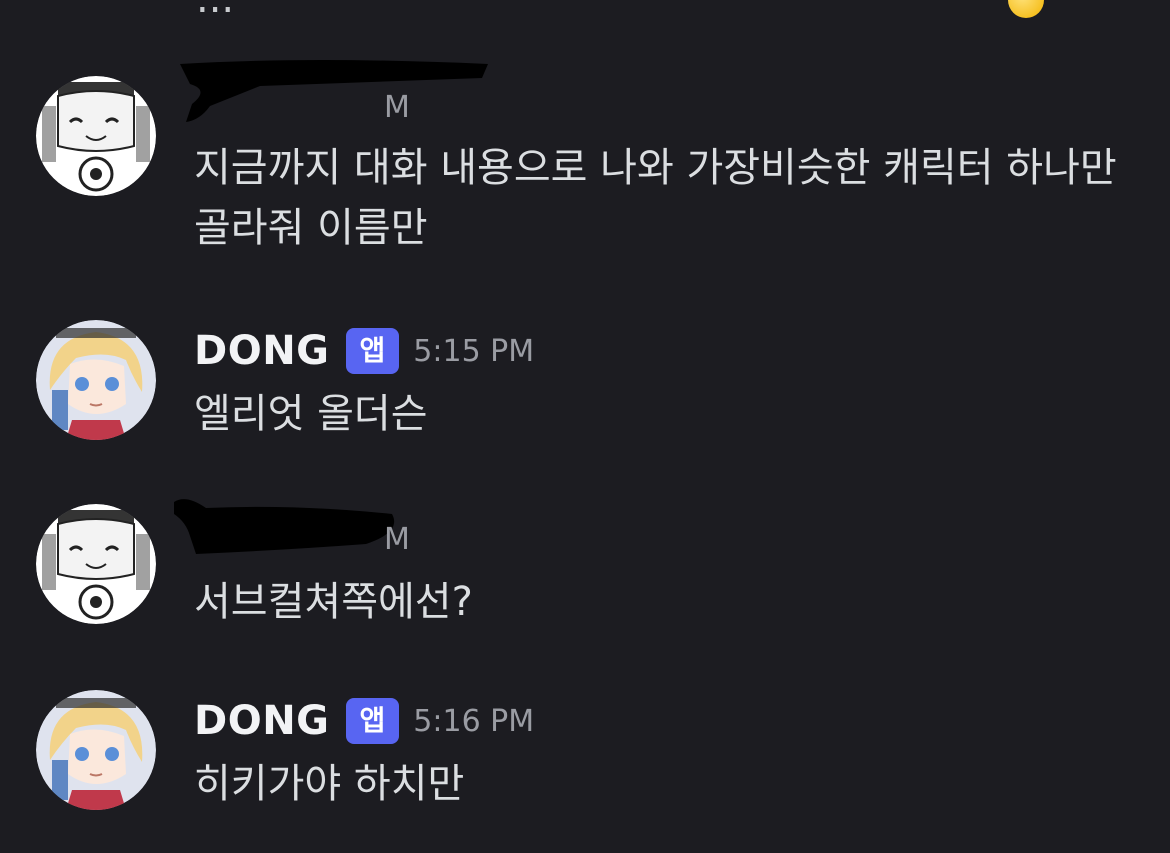 This screenshot has height=853, width=1170. What do you see at coordinates (333, 602) in the screenshot?
I see `message-content: 서브컬쳐쪽에선?` at bounding box center [333, 602].